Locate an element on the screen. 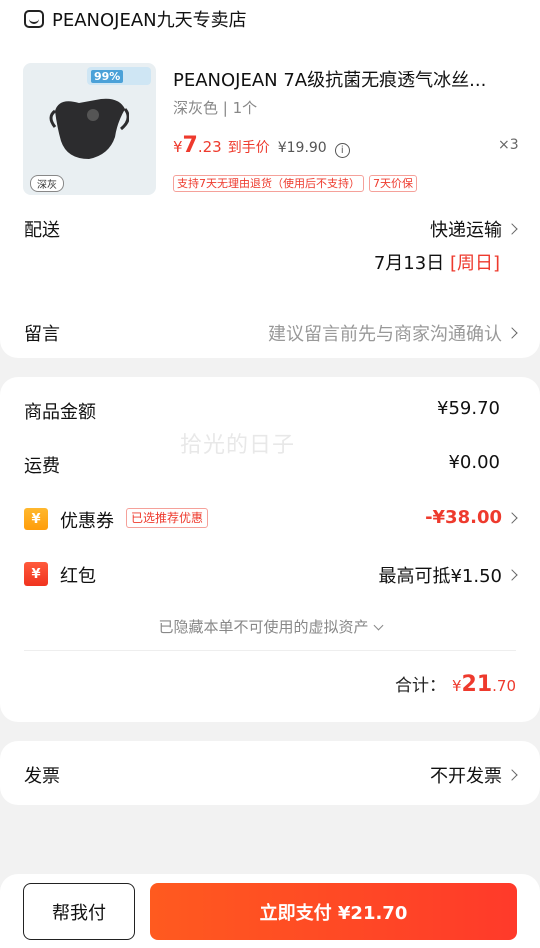  price-decimal: .23 is located at coordinates (209, 147).